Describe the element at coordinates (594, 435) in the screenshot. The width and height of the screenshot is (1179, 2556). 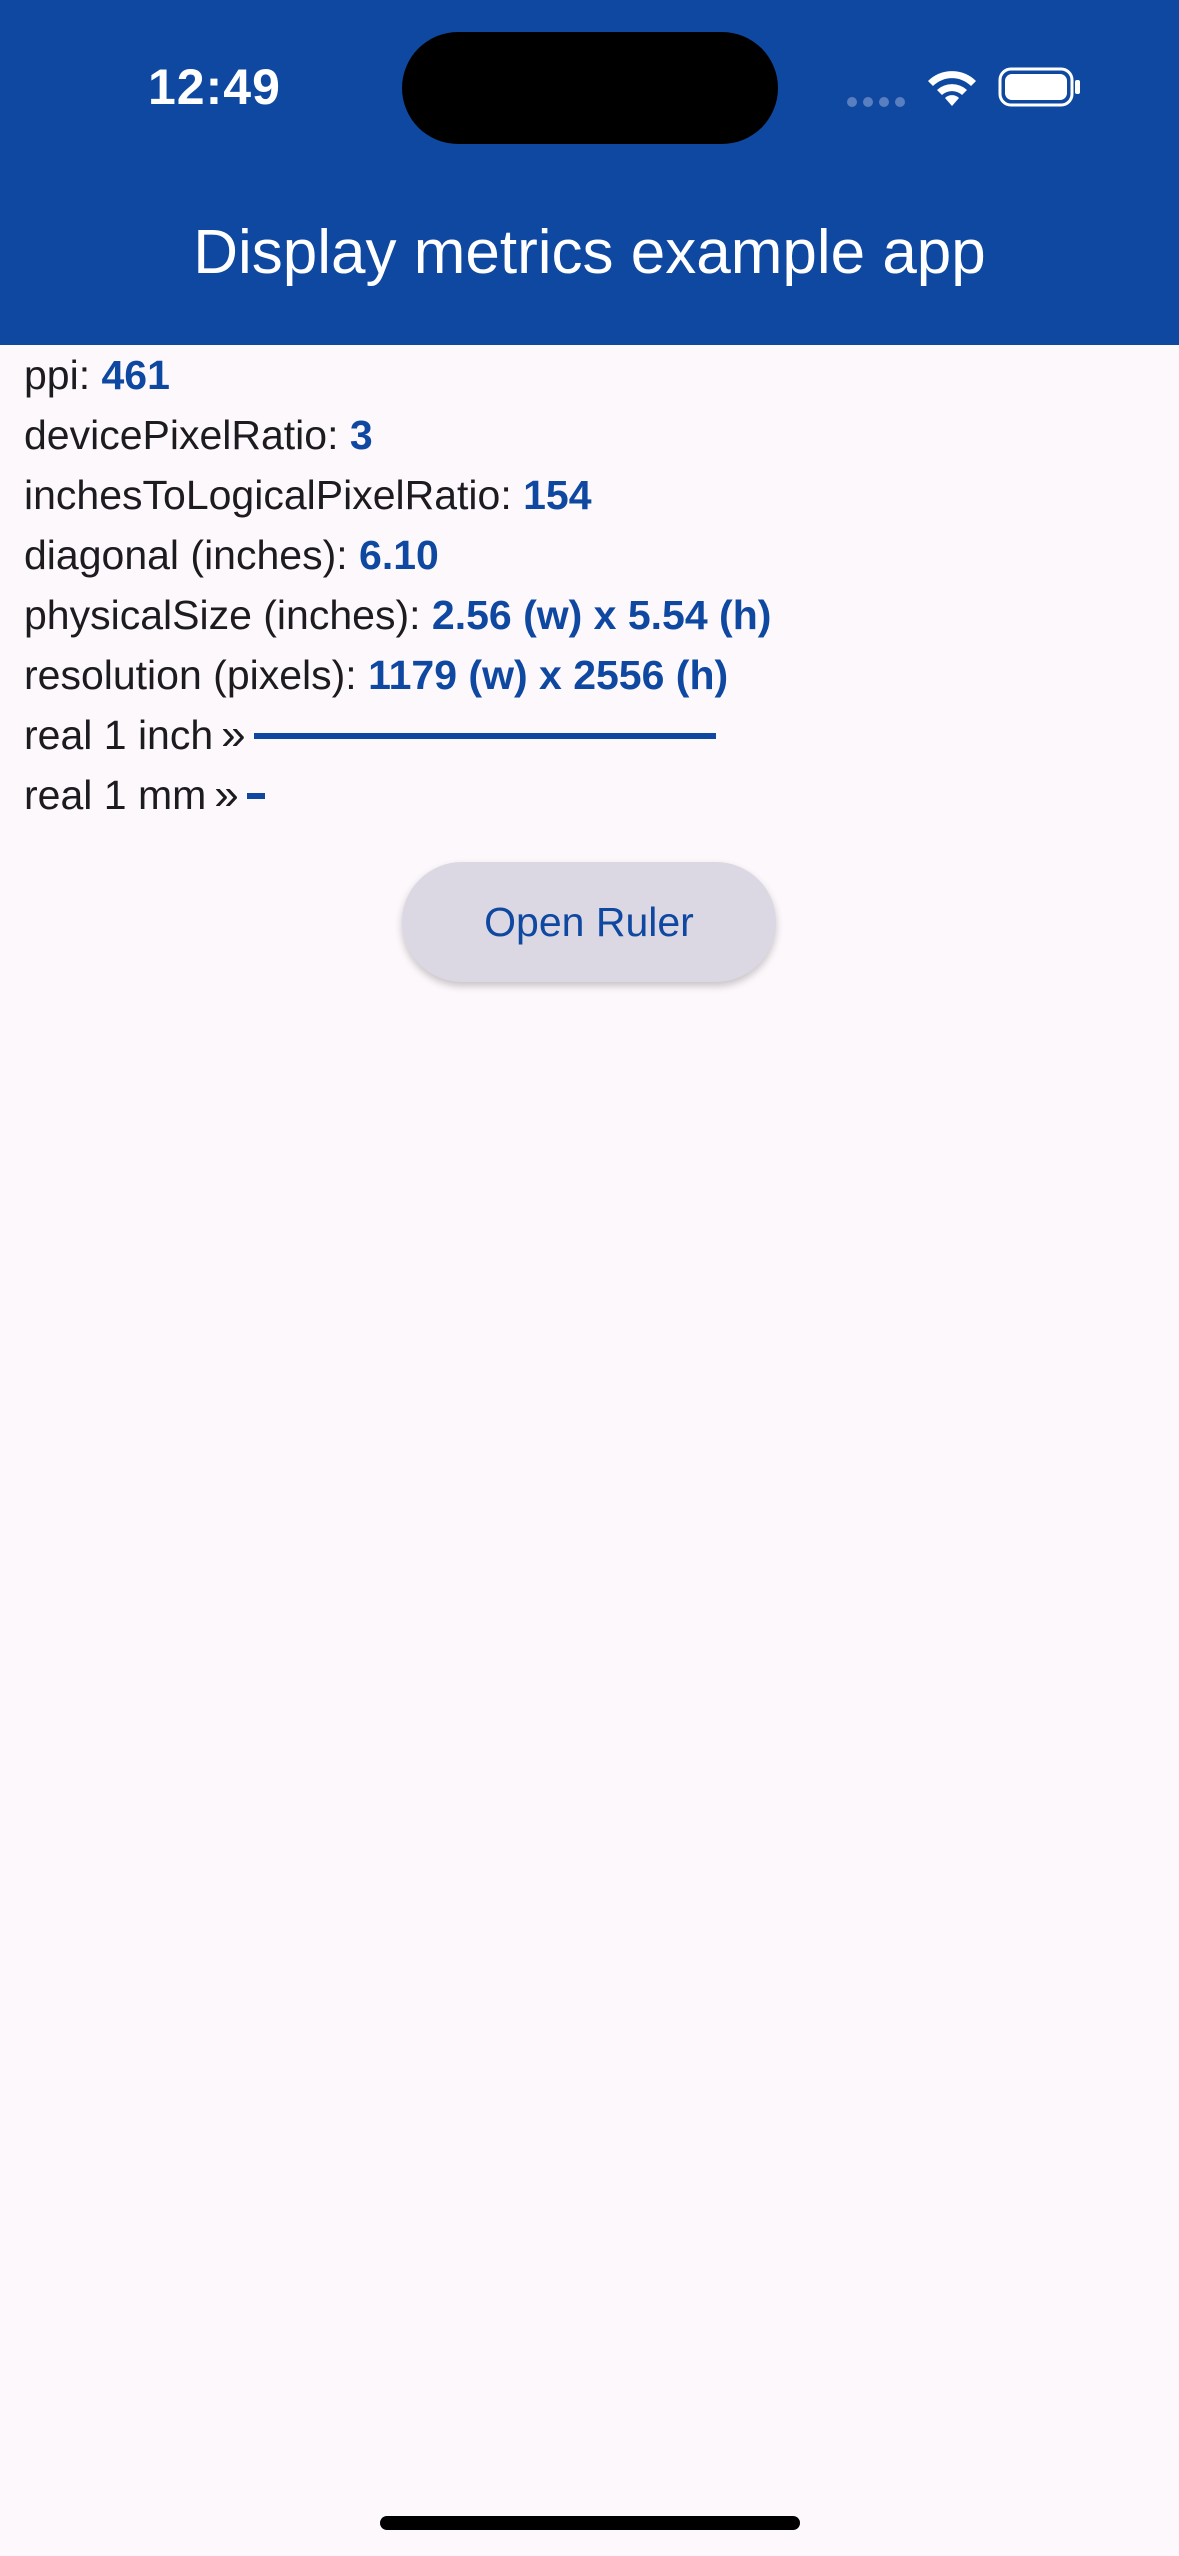
I see `metric-device-pixel-ratio: devicePixelRatio: 3` at that location.